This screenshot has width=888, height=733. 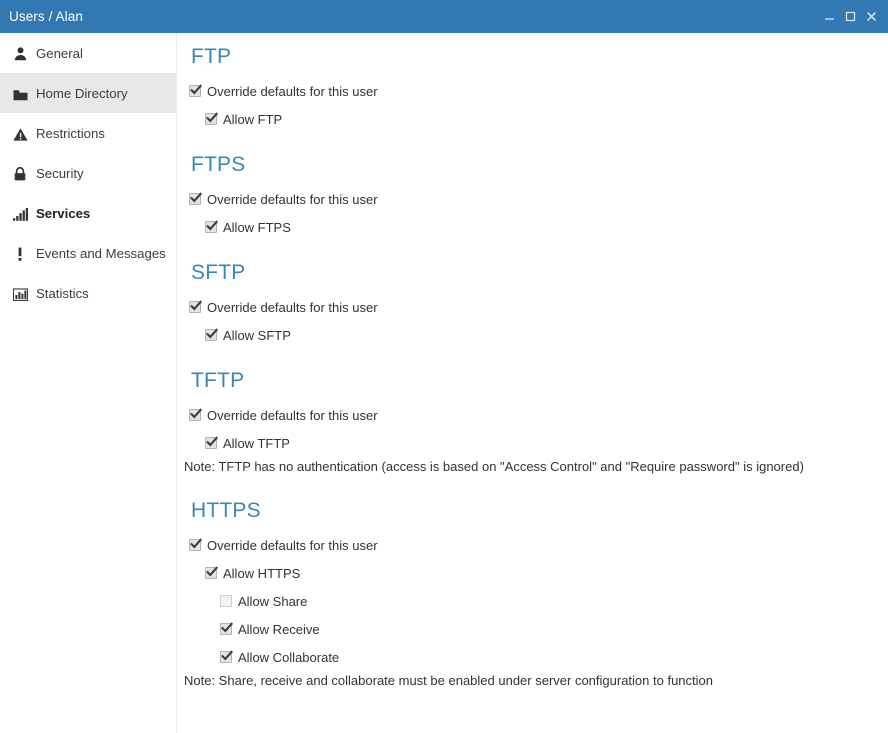 What do you see at coordinates (20, 293) in the screenshot?
I see `bar-chart-icon` at bounding box center [20, 293].